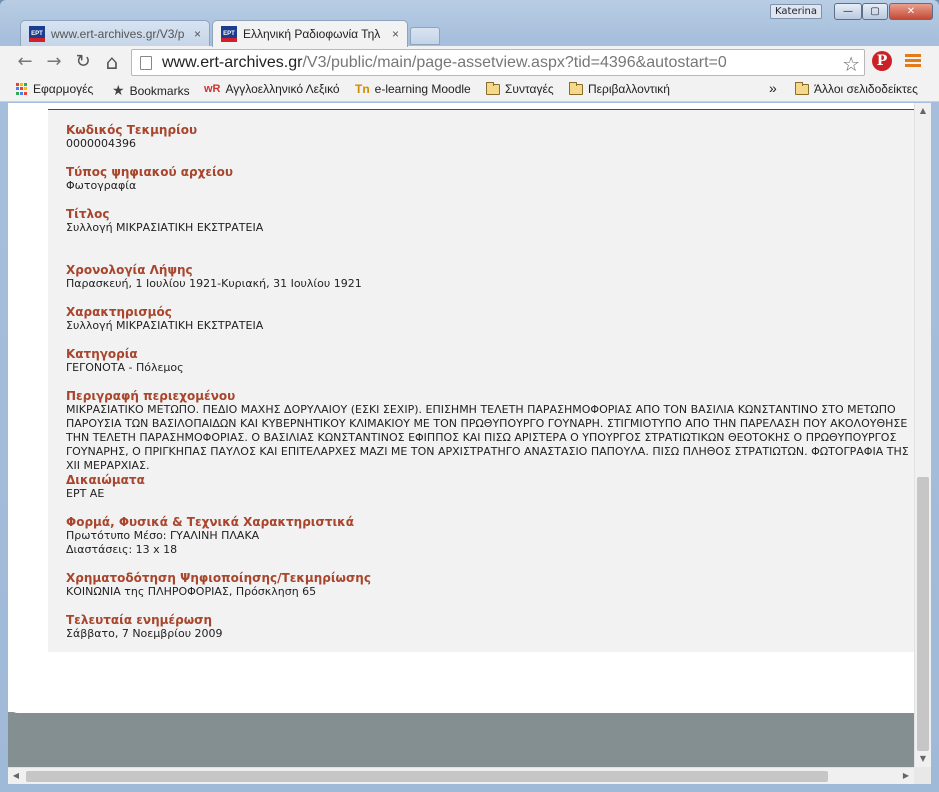 The width and height of the screenshot is (939, 792). I want to click on horizontal-scrollbar: ◀ ▶, so click(461, 775).